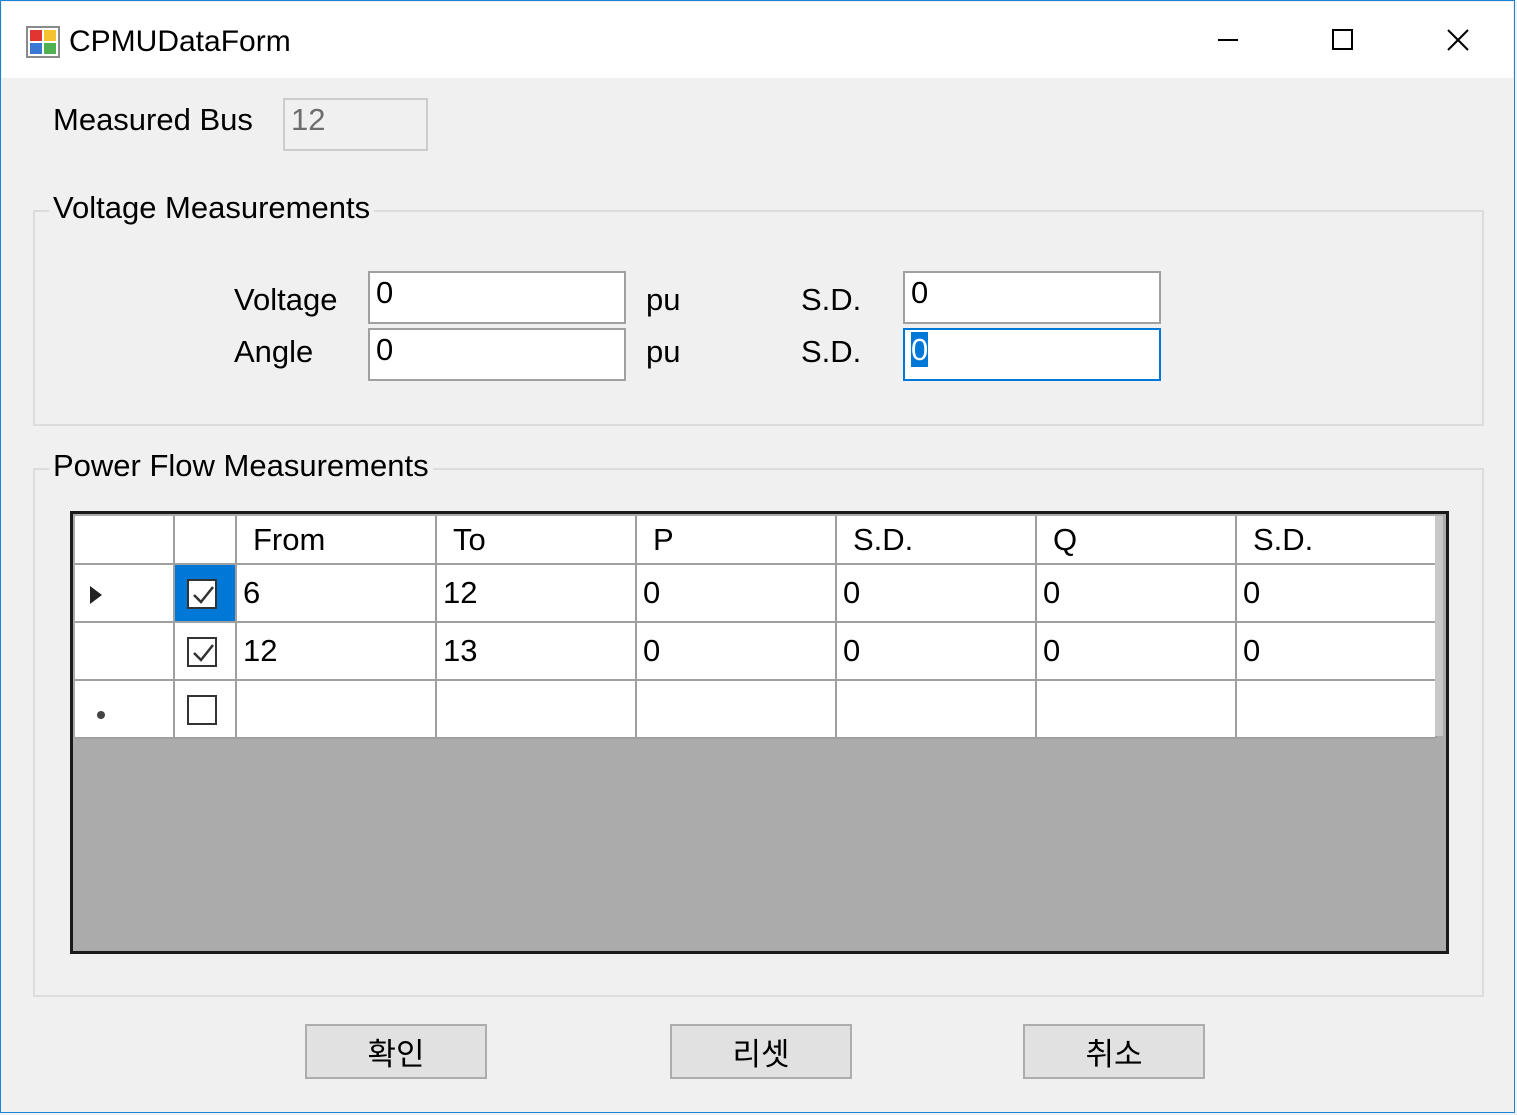 This screenshot has height=1115, width=1517. Describe the element at coordinates (125, 652) in the screenshot. I see `row-header` at that location.